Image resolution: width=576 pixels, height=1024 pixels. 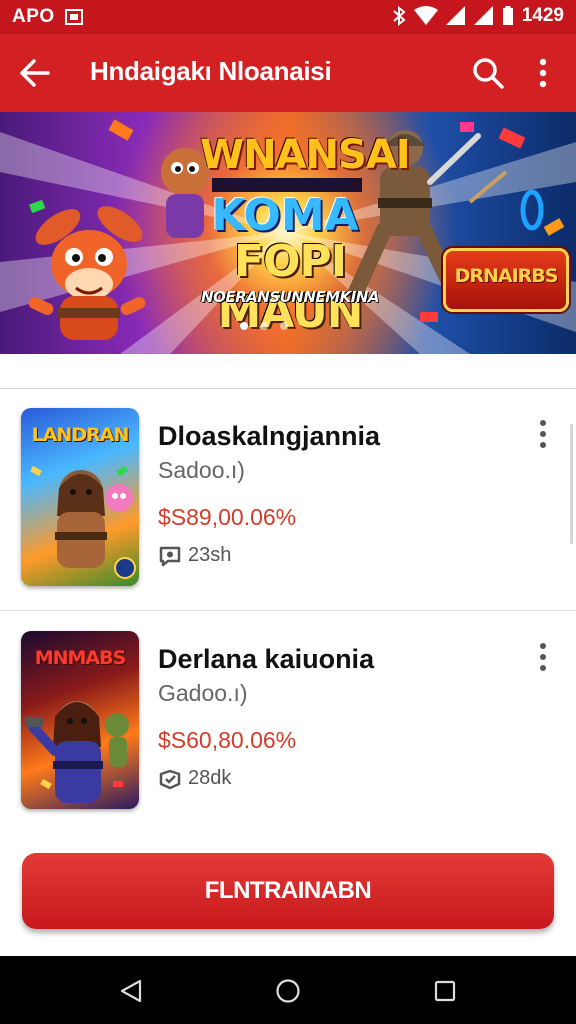 I want to click on nav-home-icon, so click(x=288, y=991).